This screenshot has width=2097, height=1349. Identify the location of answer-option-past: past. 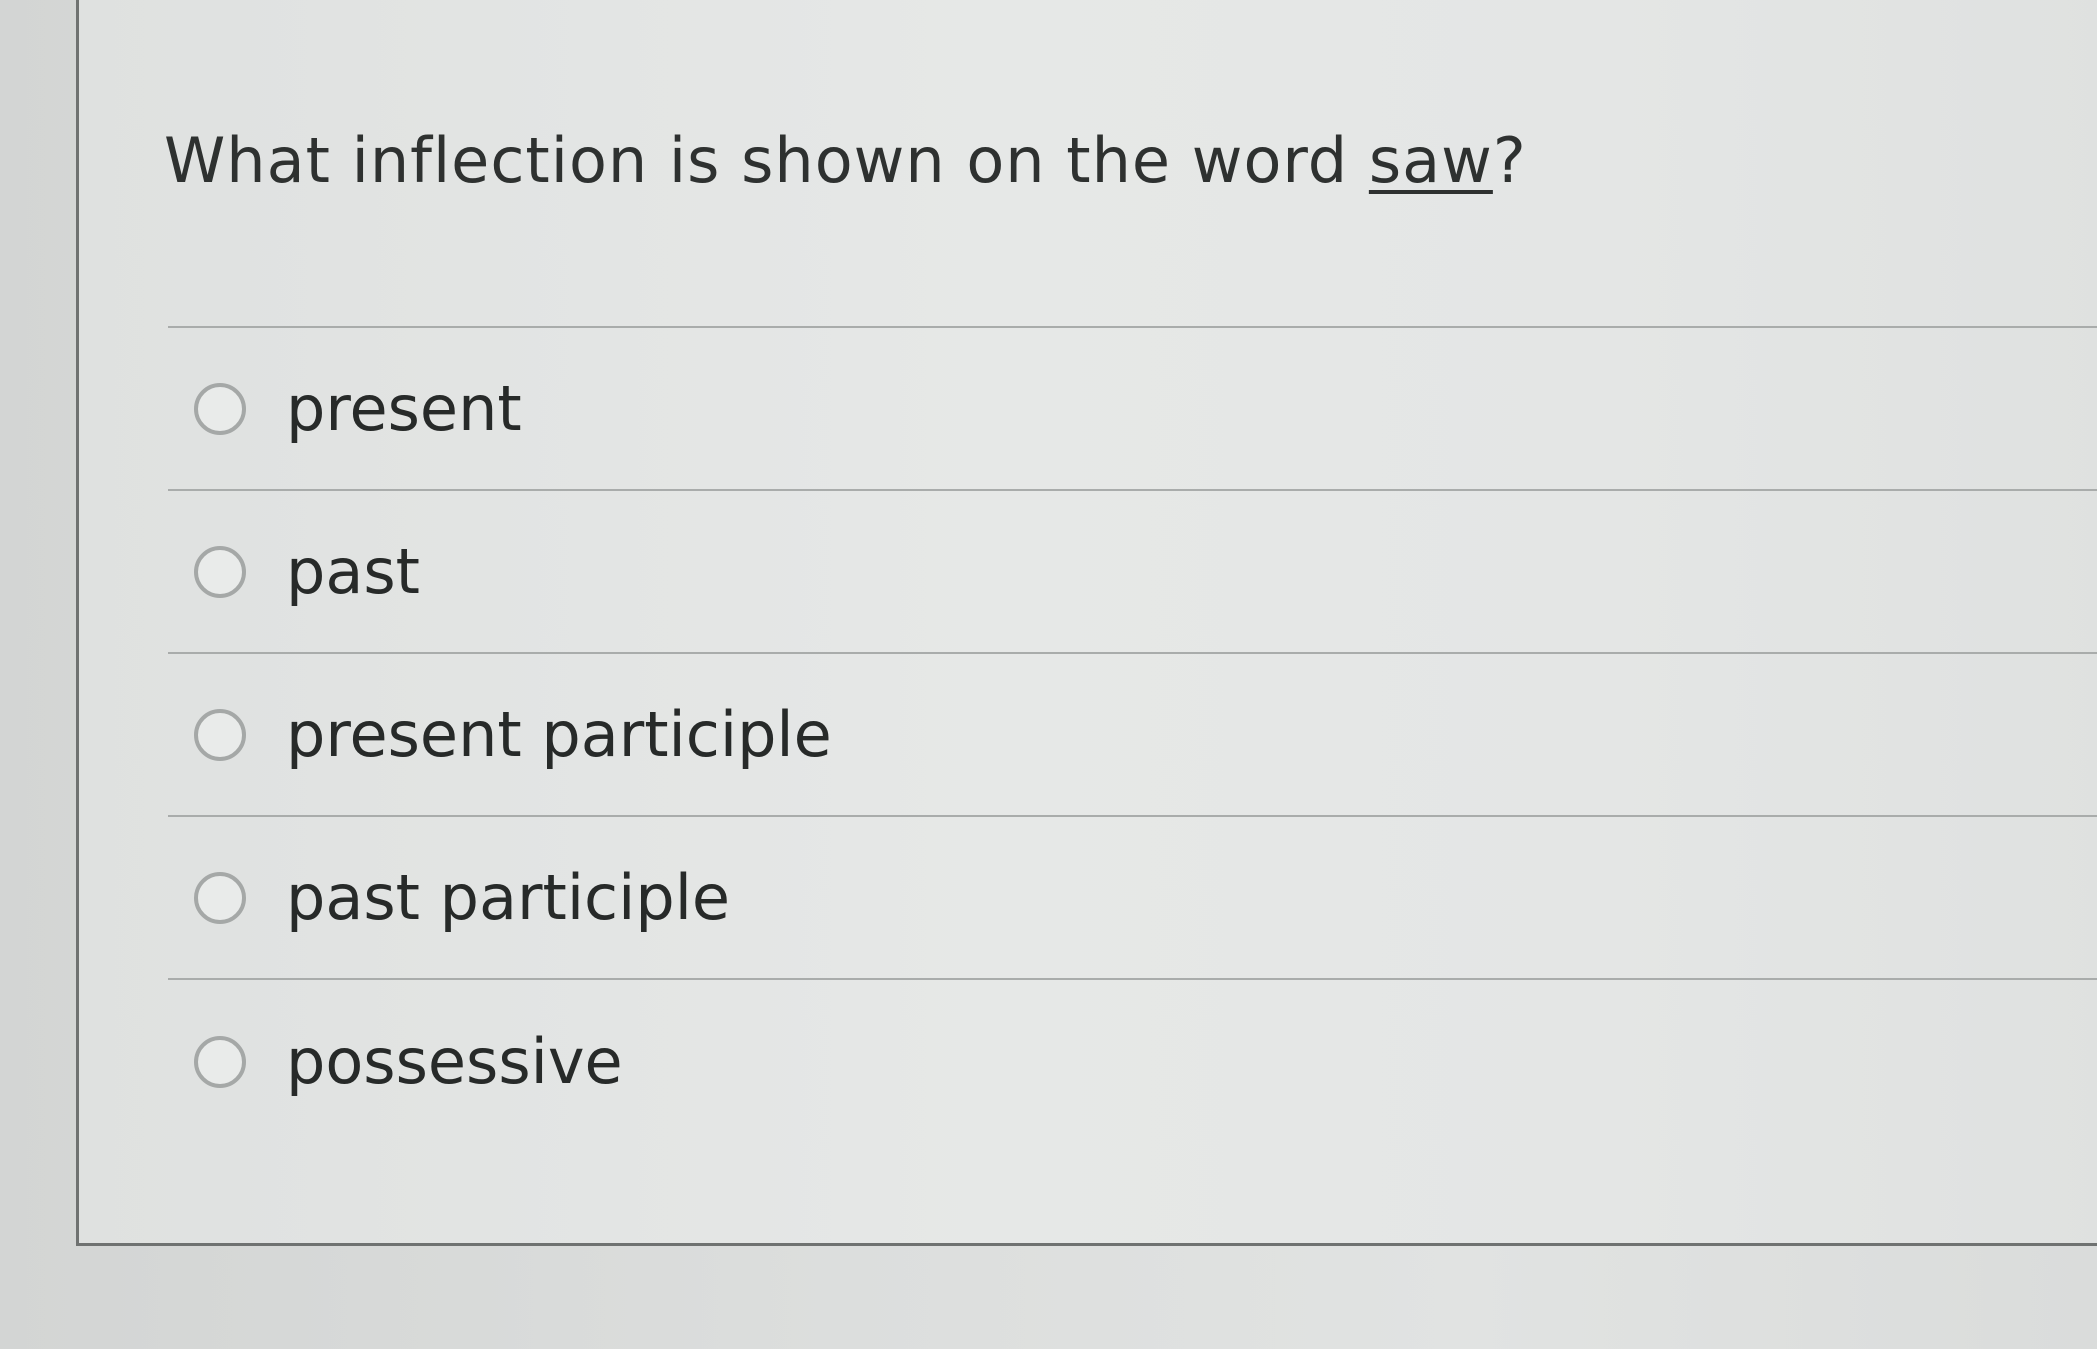
(1132, 572).